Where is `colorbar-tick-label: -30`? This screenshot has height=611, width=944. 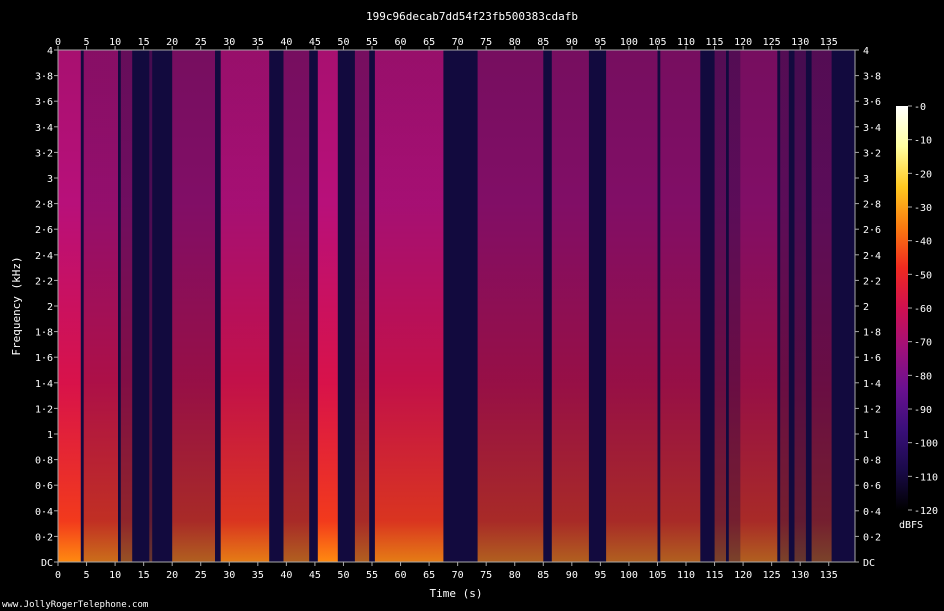 colorbar-tick-label: -30 is located at coordinates (923, 208).